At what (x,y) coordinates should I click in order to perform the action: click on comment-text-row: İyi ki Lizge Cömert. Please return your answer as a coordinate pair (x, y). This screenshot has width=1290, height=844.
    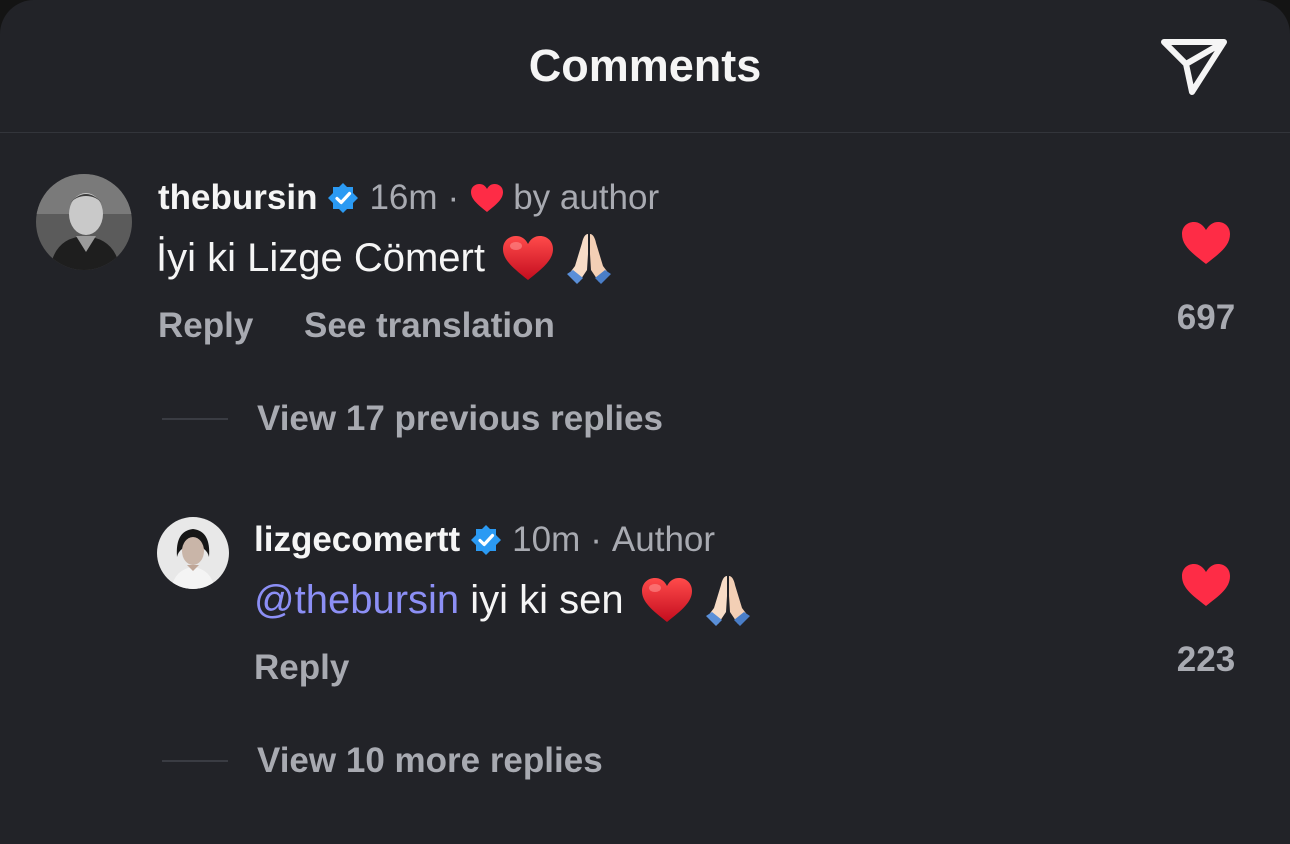
    Looking at the image, I should click on (386, 258).